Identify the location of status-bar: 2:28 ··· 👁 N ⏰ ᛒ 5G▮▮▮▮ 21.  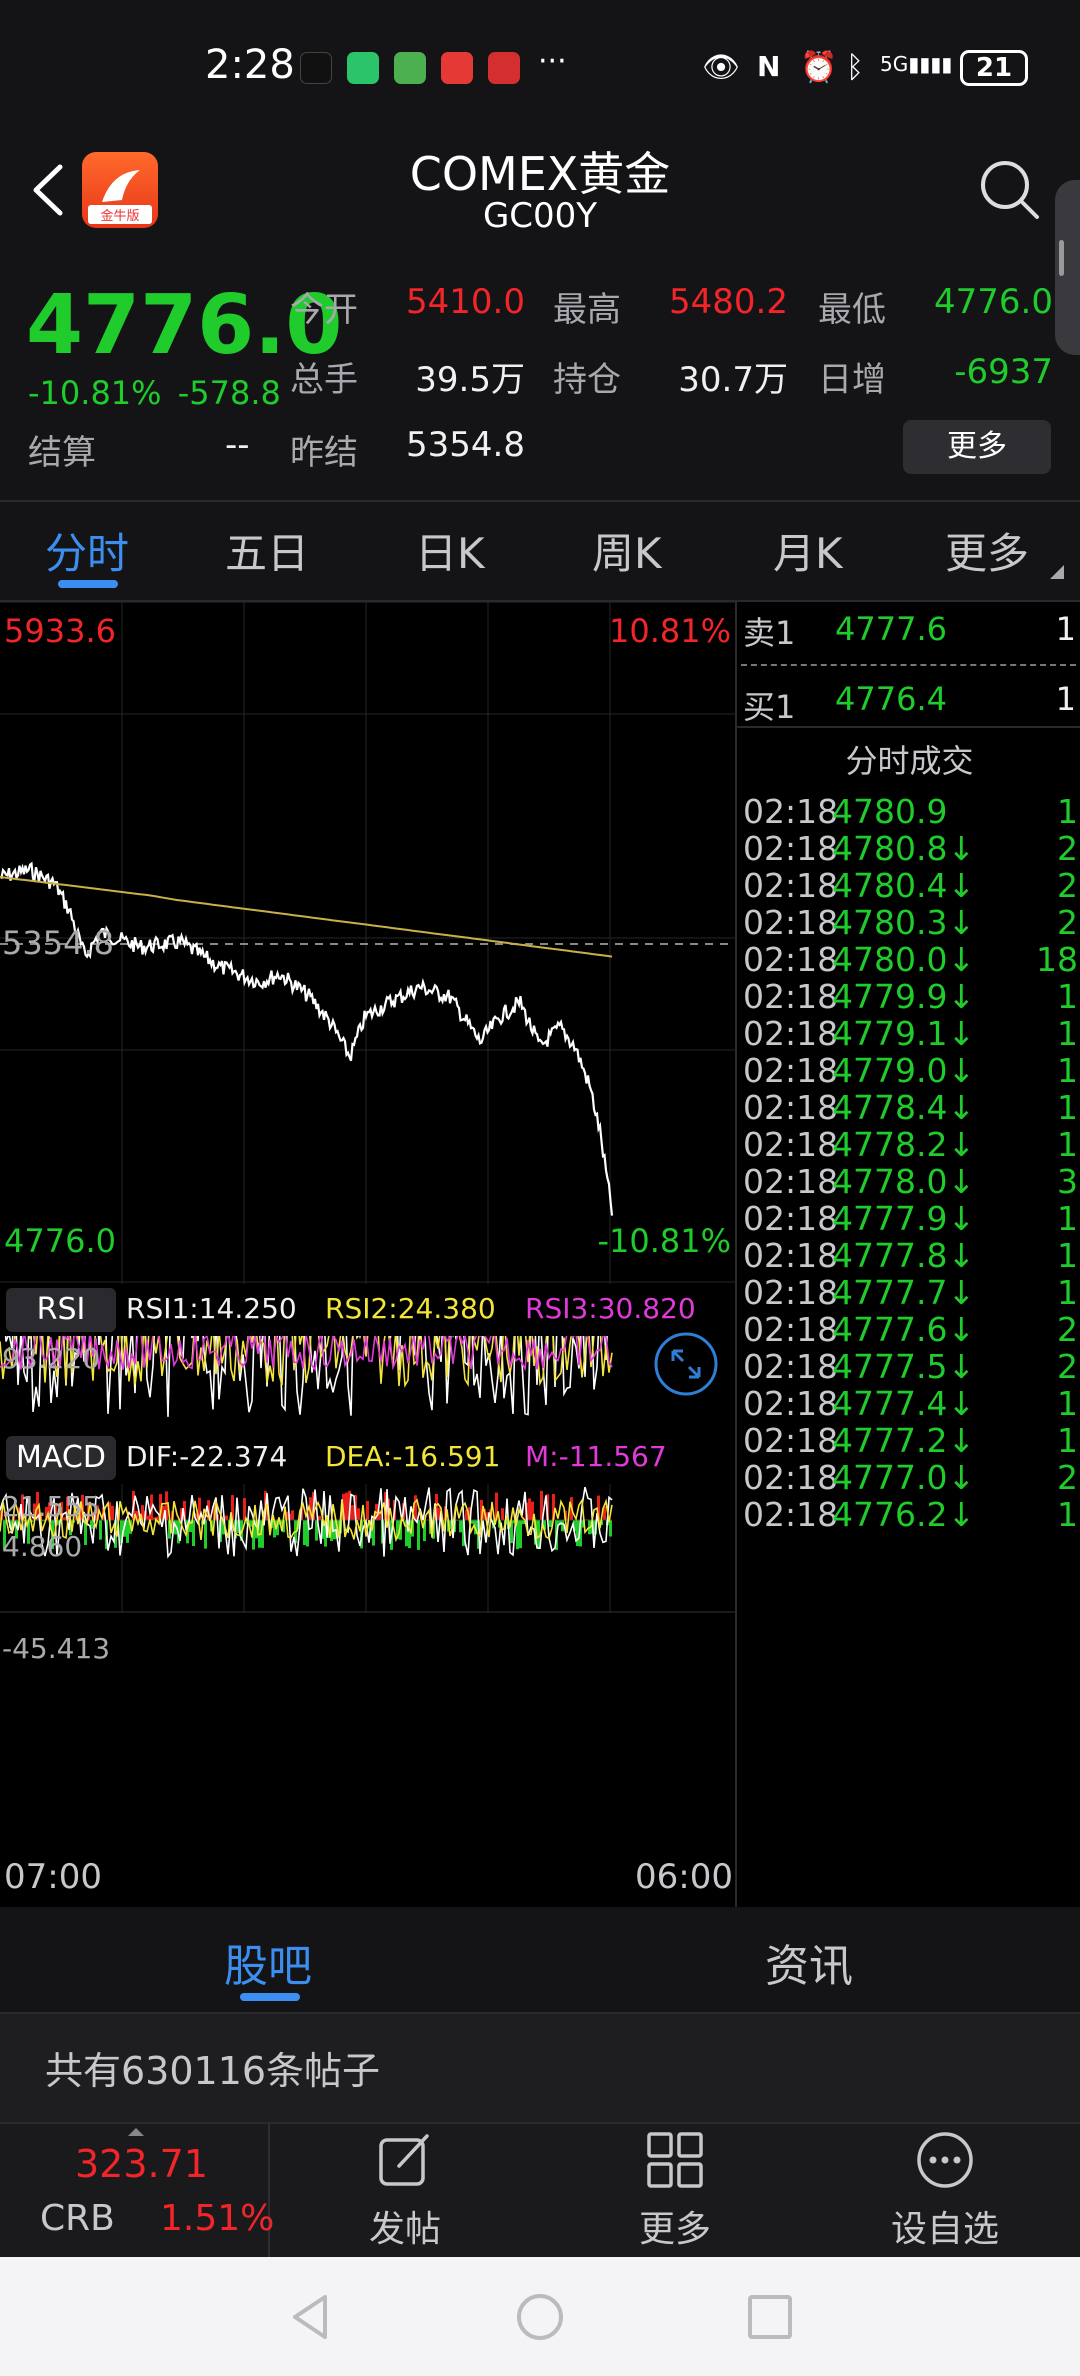
(540, 70).